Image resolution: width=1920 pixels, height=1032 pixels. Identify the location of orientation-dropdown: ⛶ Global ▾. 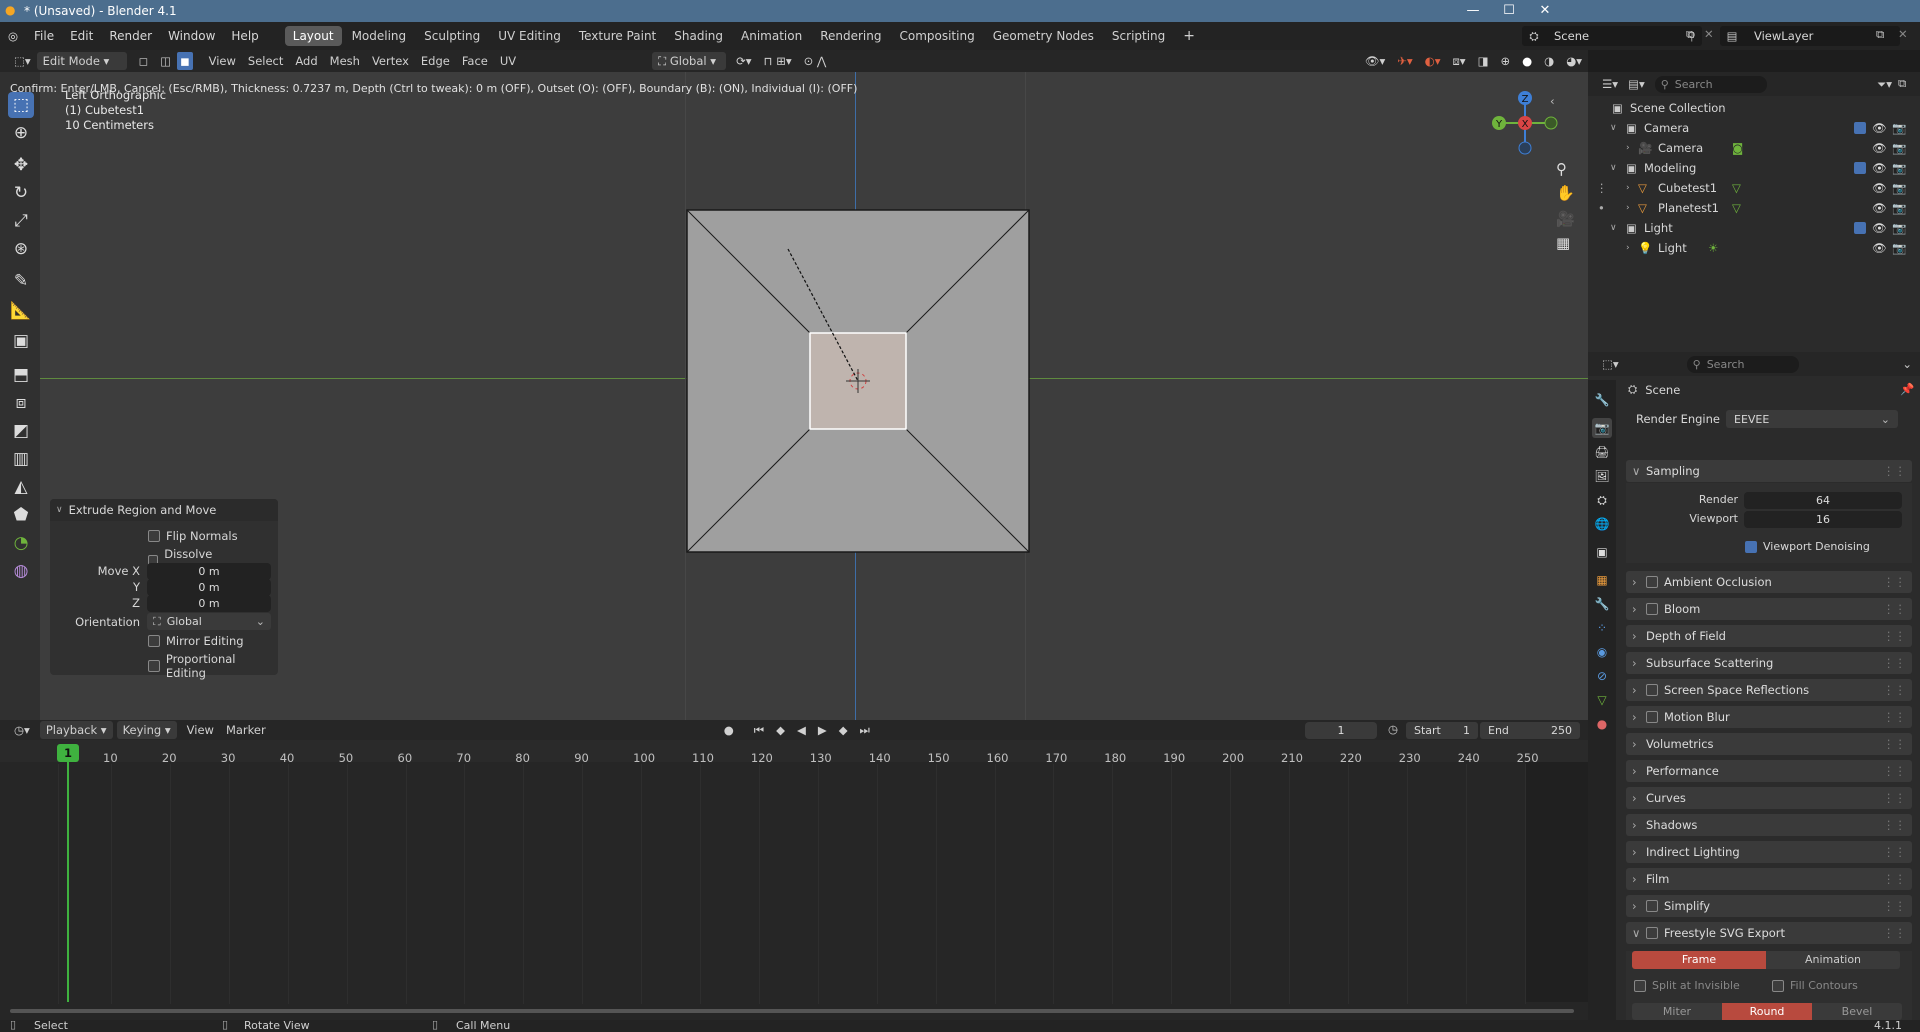
(689, 61).